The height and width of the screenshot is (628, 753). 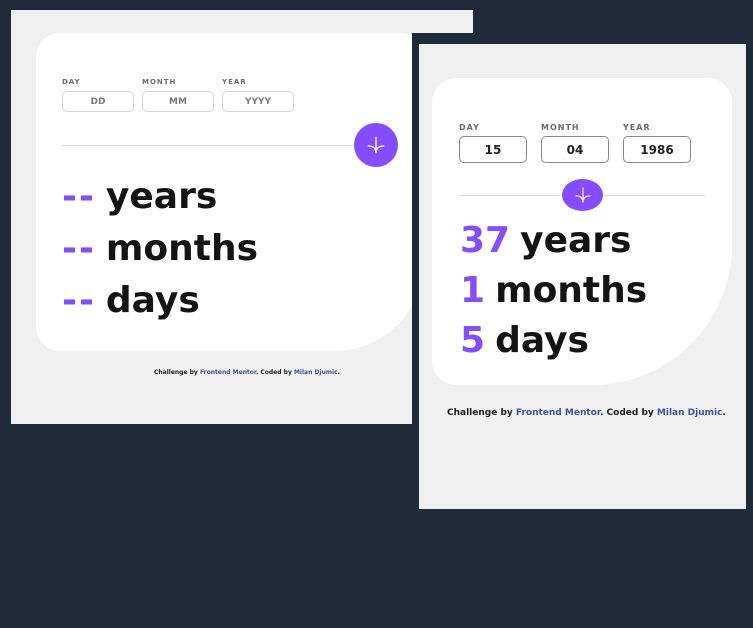 I want to click on day-field: DAY DD, so click(x=98, y=95).